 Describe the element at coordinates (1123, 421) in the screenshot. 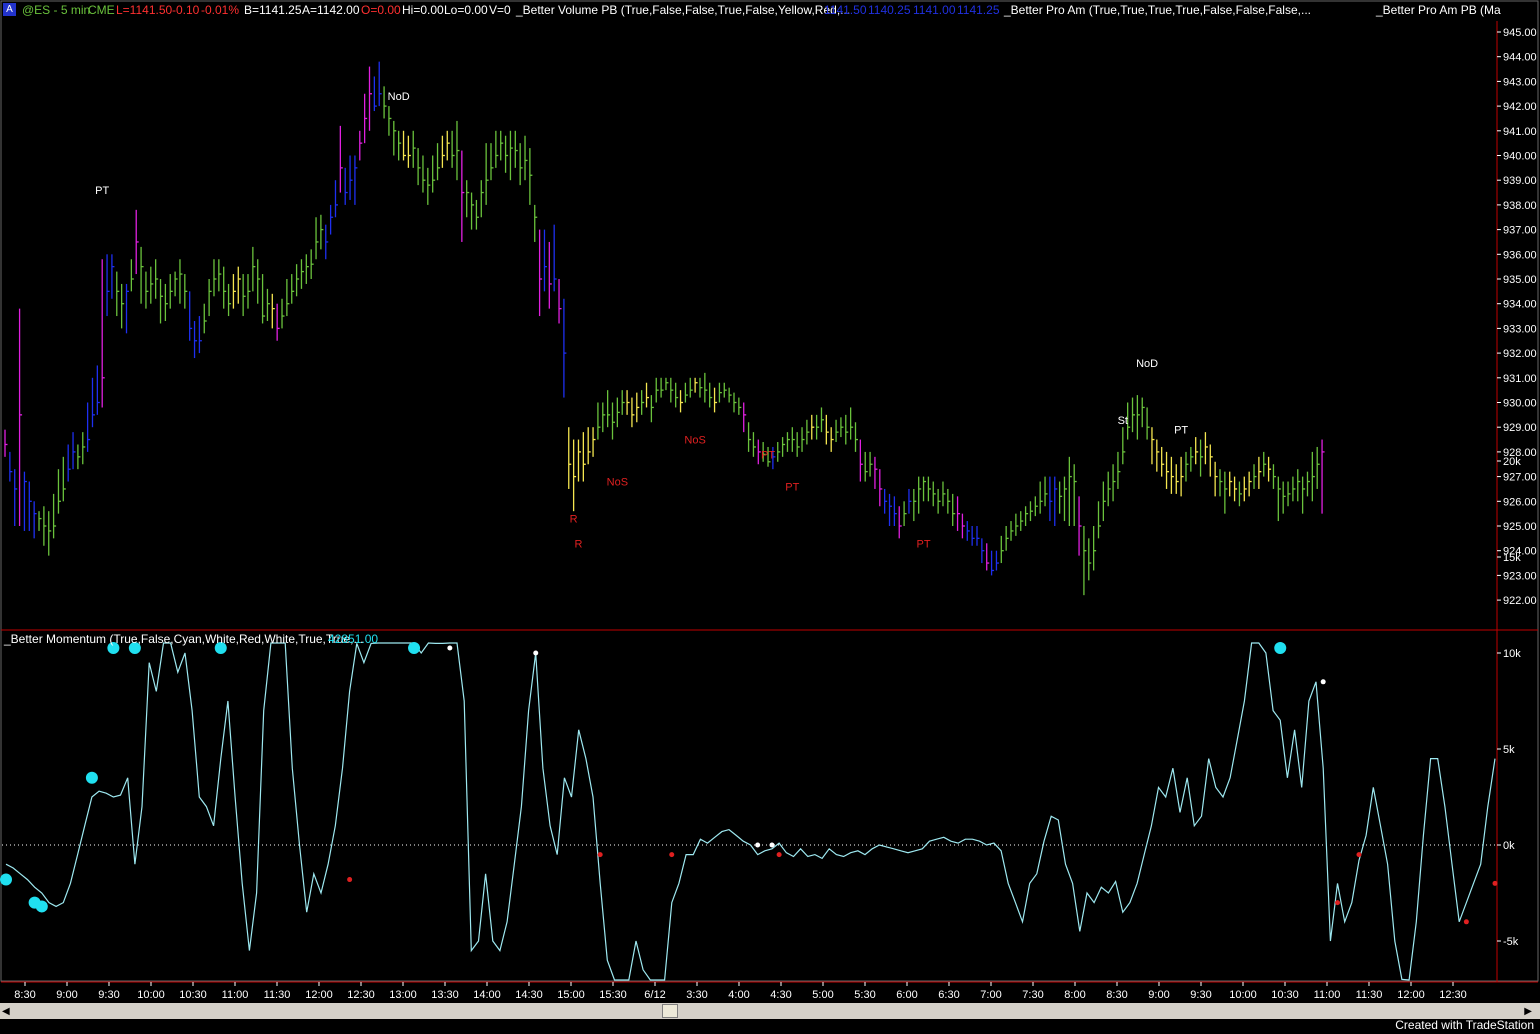

I see `bar-annotation: St` at that location.